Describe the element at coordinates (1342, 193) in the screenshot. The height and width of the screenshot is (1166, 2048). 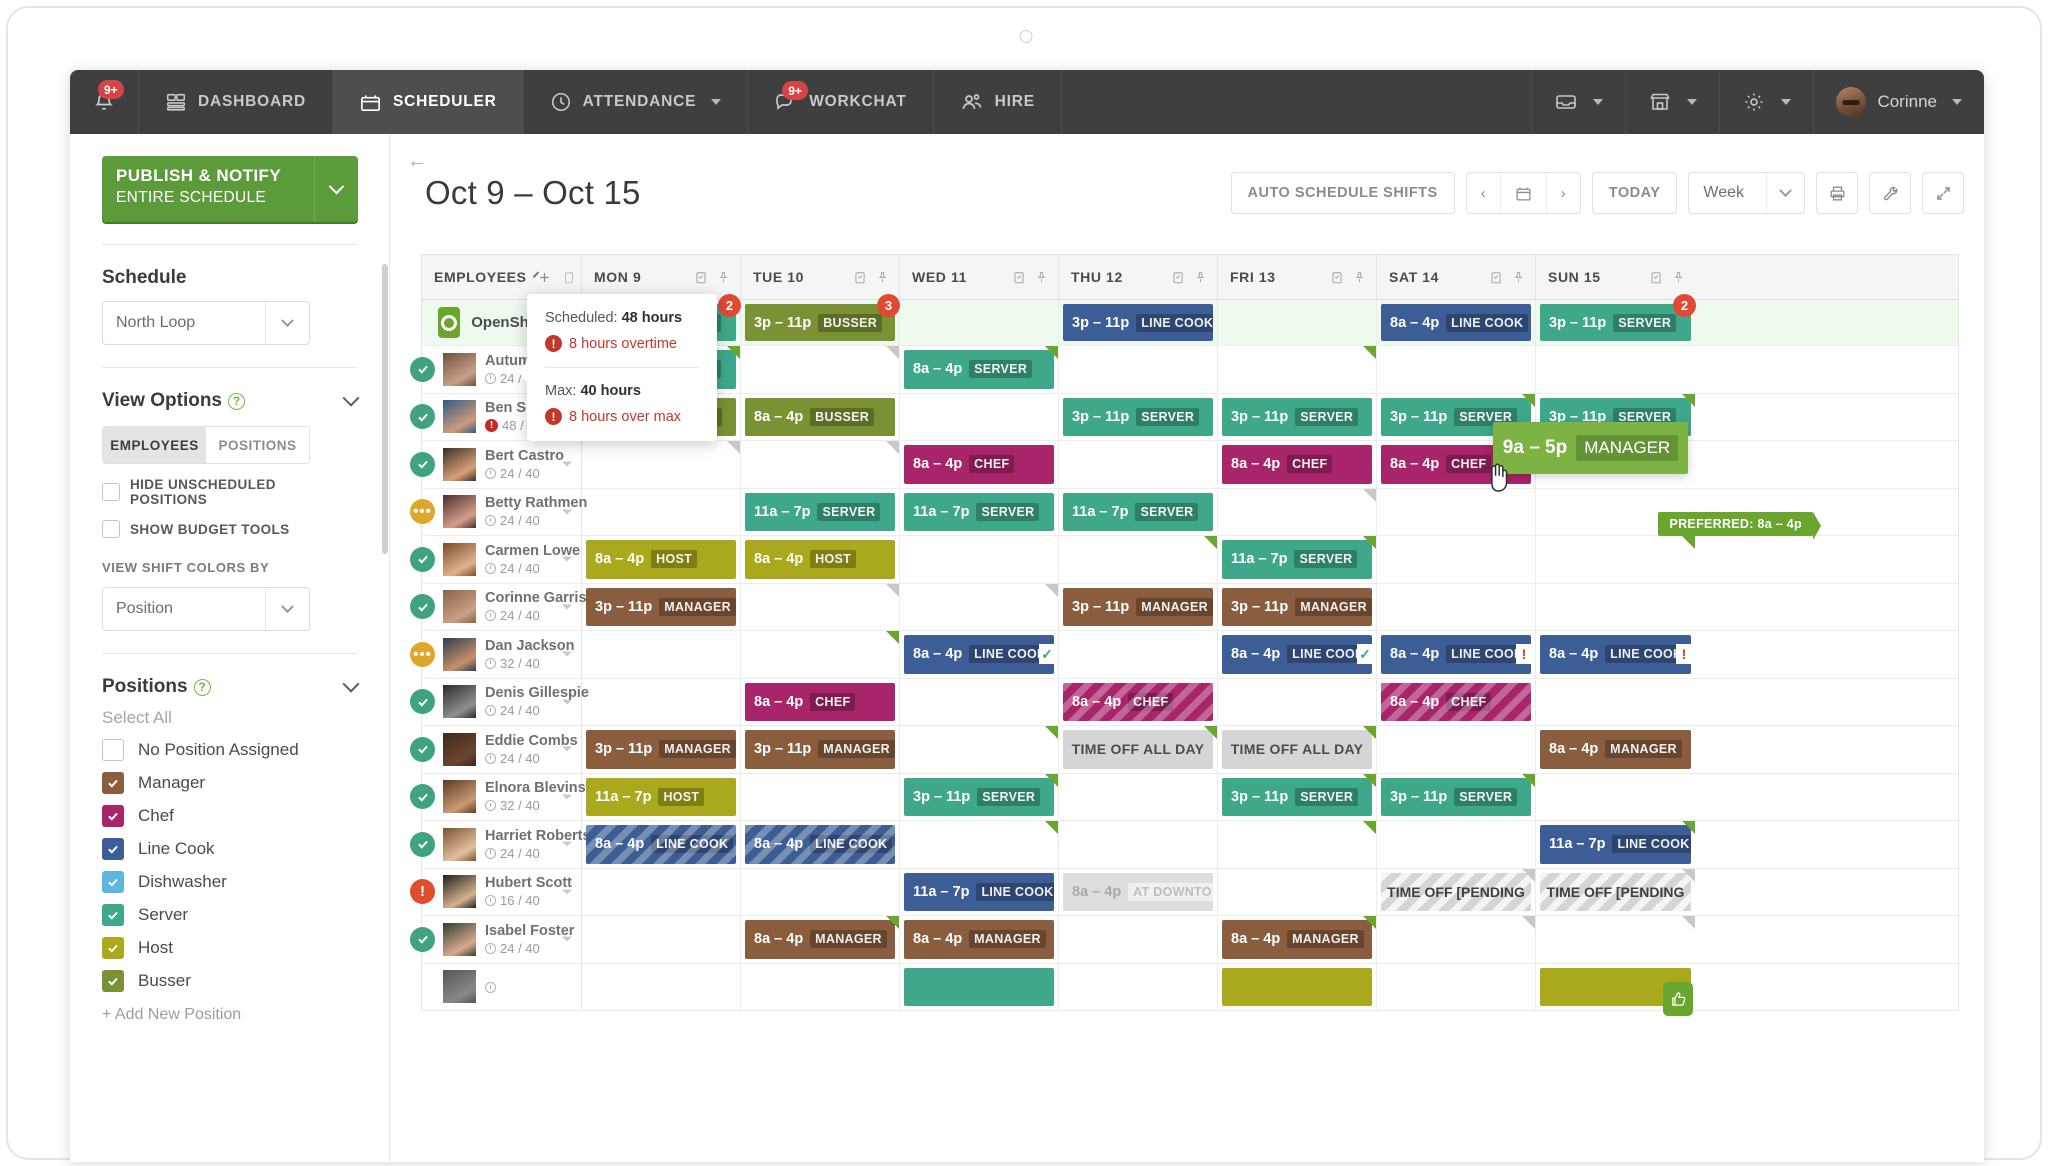
I see `auto-schedule-shifts-button: AUTO SCHEDULE SHIFTS` at that location.